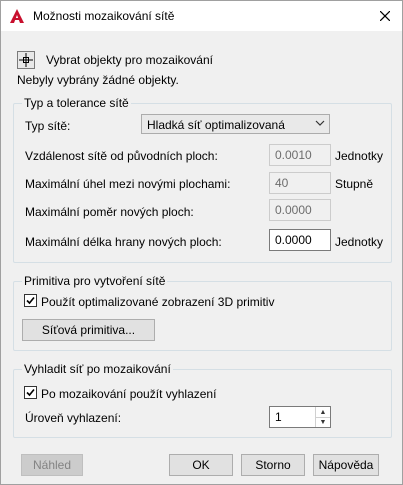 The image size is (403, 485). What do you see at coordinates (123, 242) in the screenshot?
I see `edge-length-label: Maximální délka hrany nových ploch:` at bounding box center [123, 242].